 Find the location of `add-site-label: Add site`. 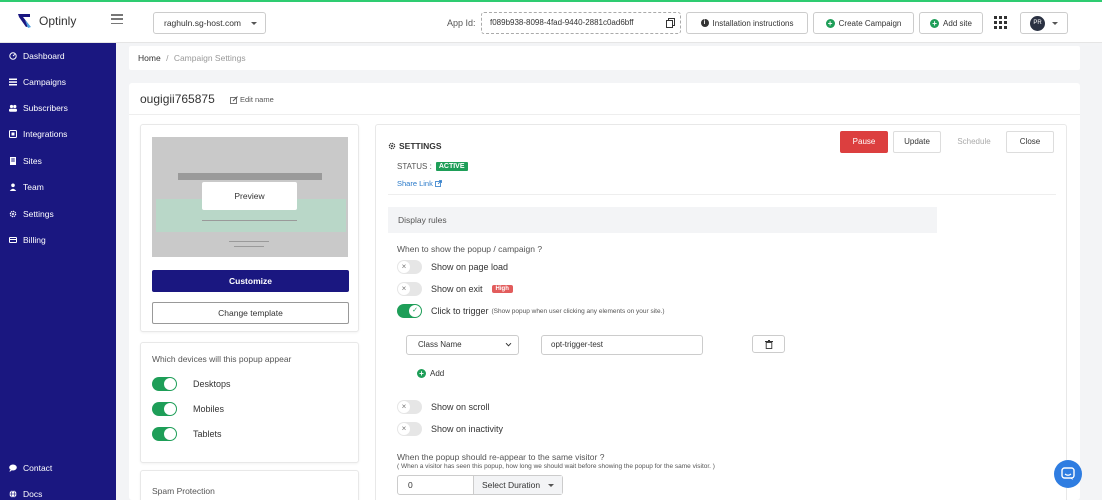

add-site-label: Add site is located at coordinates (957, 23).